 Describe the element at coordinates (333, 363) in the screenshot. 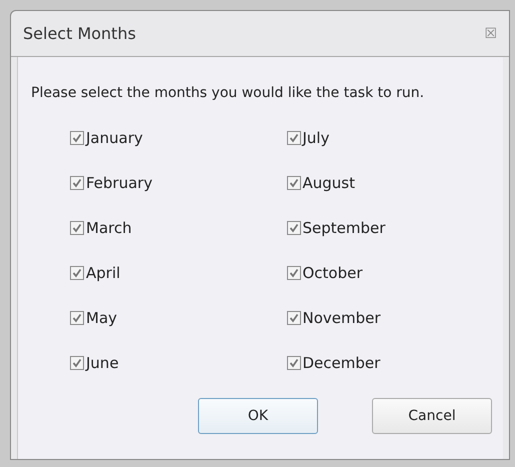

I see `month-checkbox: December` at that location.